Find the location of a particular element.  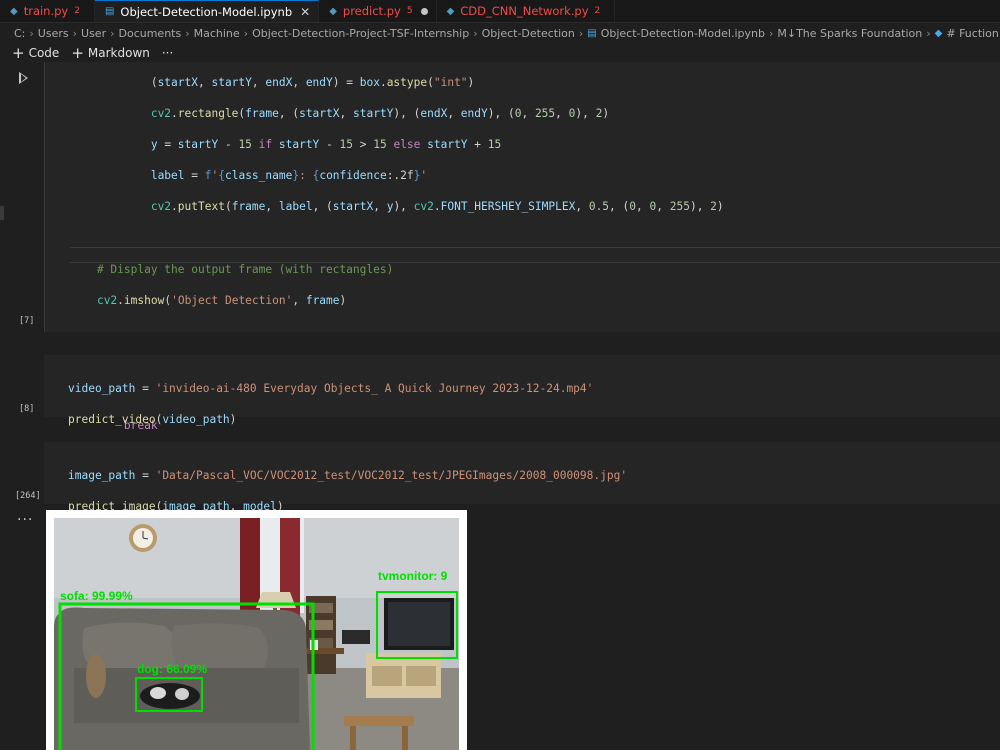

tab-object-detection-model: ▤ Object-Detection-Model.ipynb ✕ is located at coordinates (207, 11).